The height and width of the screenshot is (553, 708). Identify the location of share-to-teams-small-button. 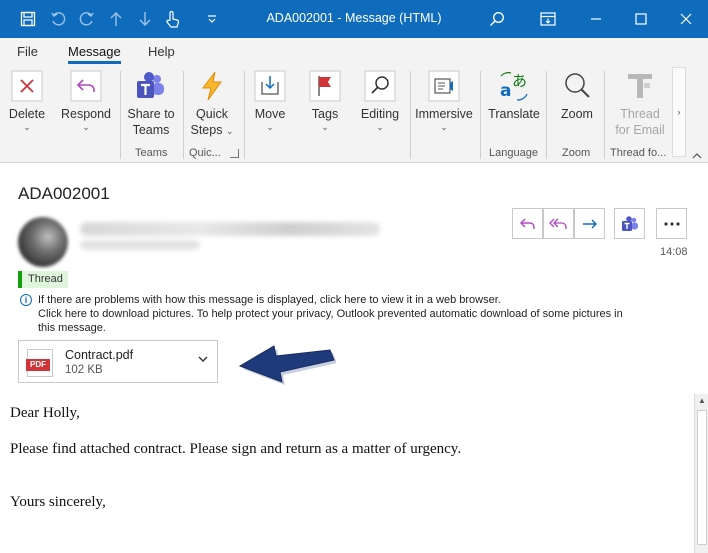
(629, 223).